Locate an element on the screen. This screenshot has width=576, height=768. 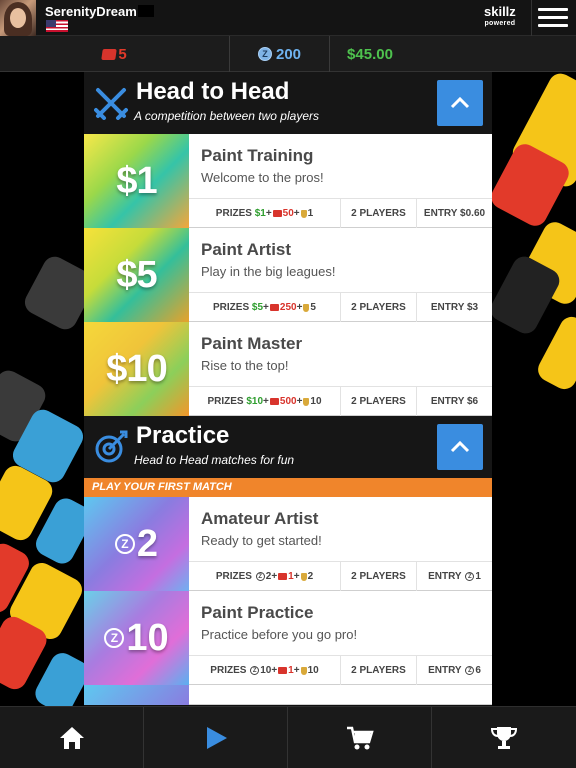
tournament-thumbnail: Z2 is located at coordinates (136, 544).